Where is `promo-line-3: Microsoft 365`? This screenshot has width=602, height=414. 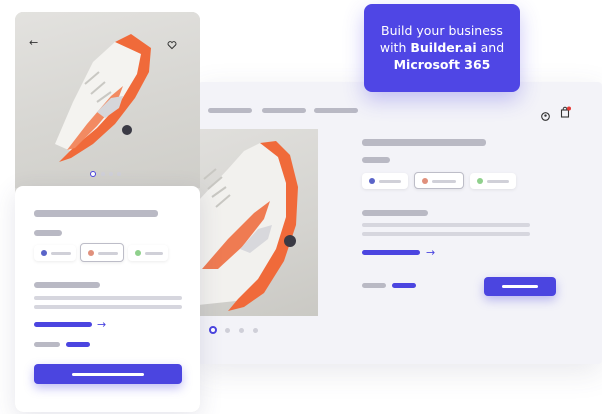
promo-line-3: Microsoft 365 is located at coordinates (442, 64).